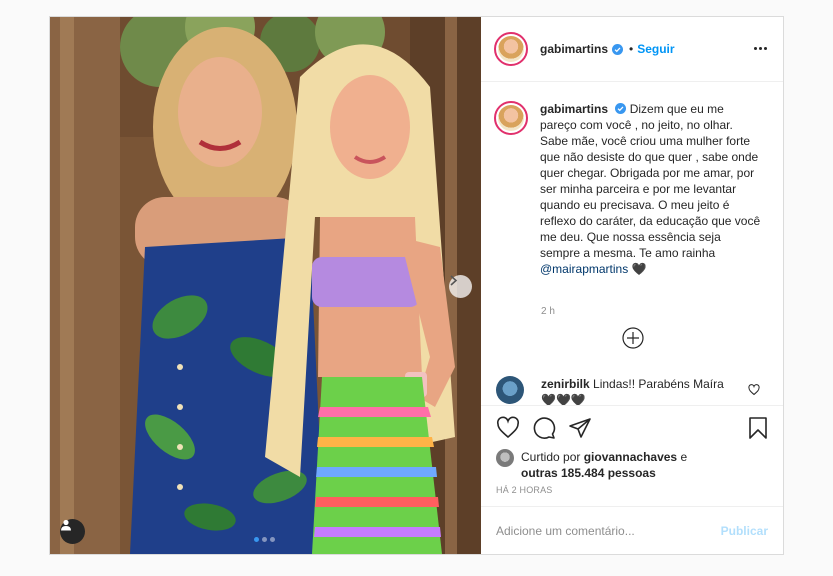  Describe the element at coordinates (508, 428) in the screenshot. I see `heart-icon` at that location.